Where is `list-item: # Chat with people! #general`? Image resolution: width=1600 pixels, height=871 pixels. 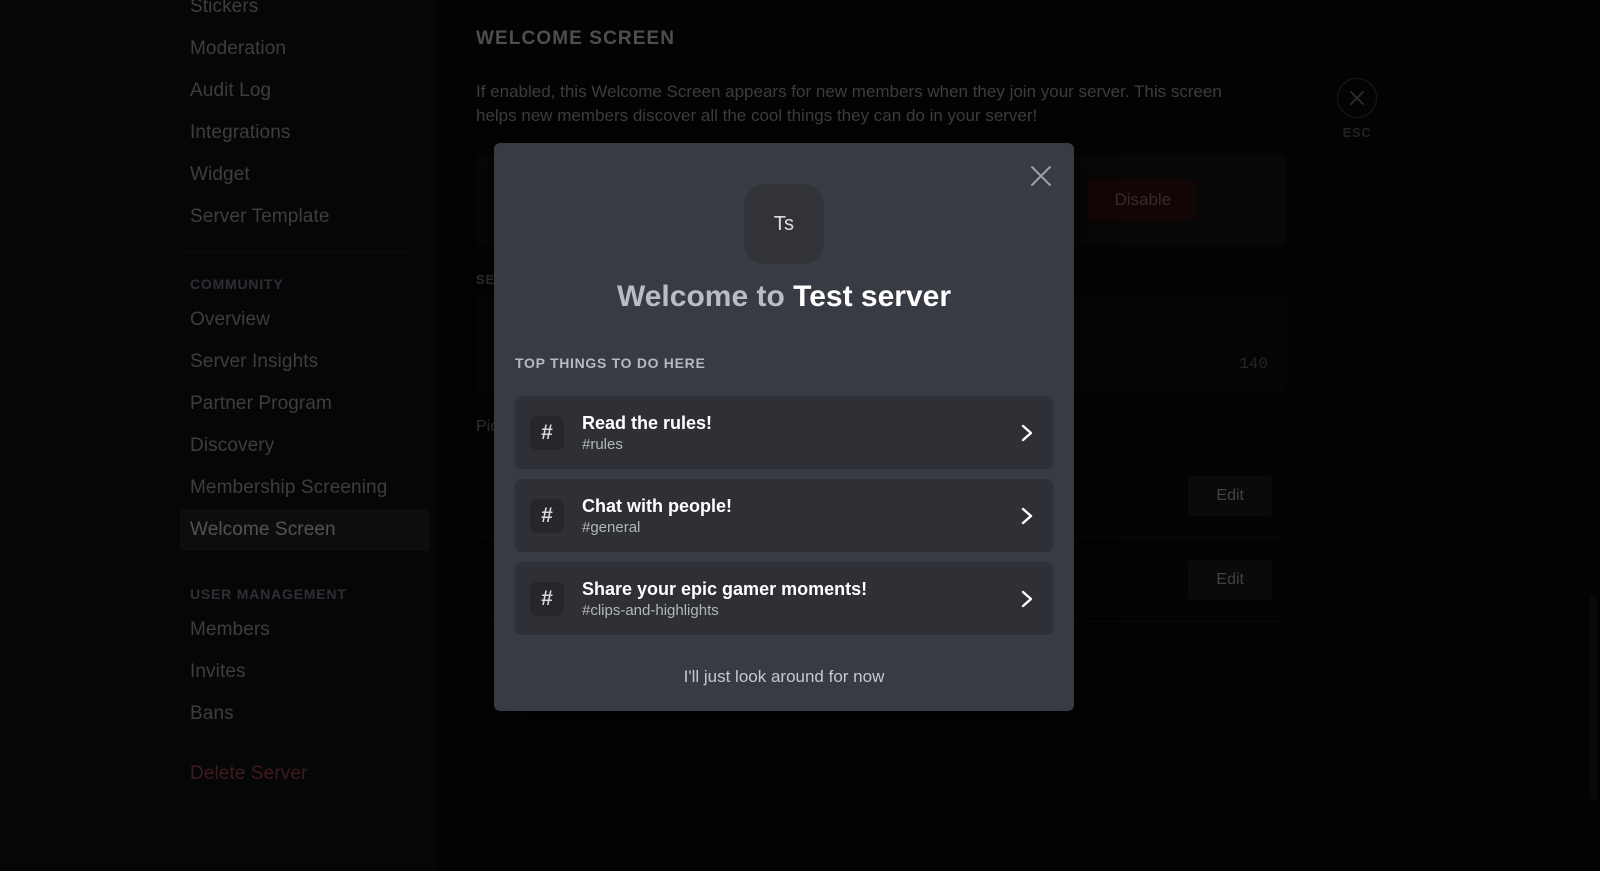
list-item: # Chat with people! #general is located at coordinates (784, 515).